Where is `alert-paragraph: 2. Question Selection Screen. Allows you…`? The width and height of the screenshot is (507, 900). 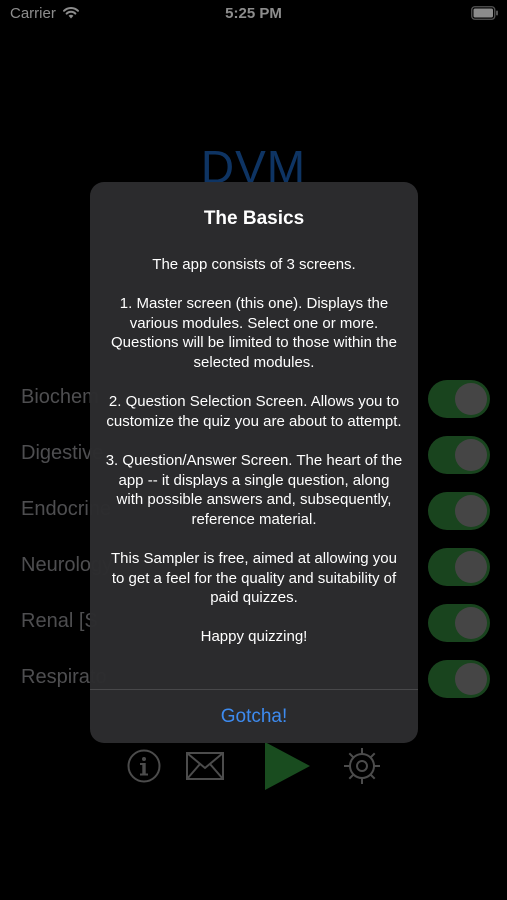 alert-paragraph: 2. Question Selection Screen. Allows you… is located at coordinates (254, 411).